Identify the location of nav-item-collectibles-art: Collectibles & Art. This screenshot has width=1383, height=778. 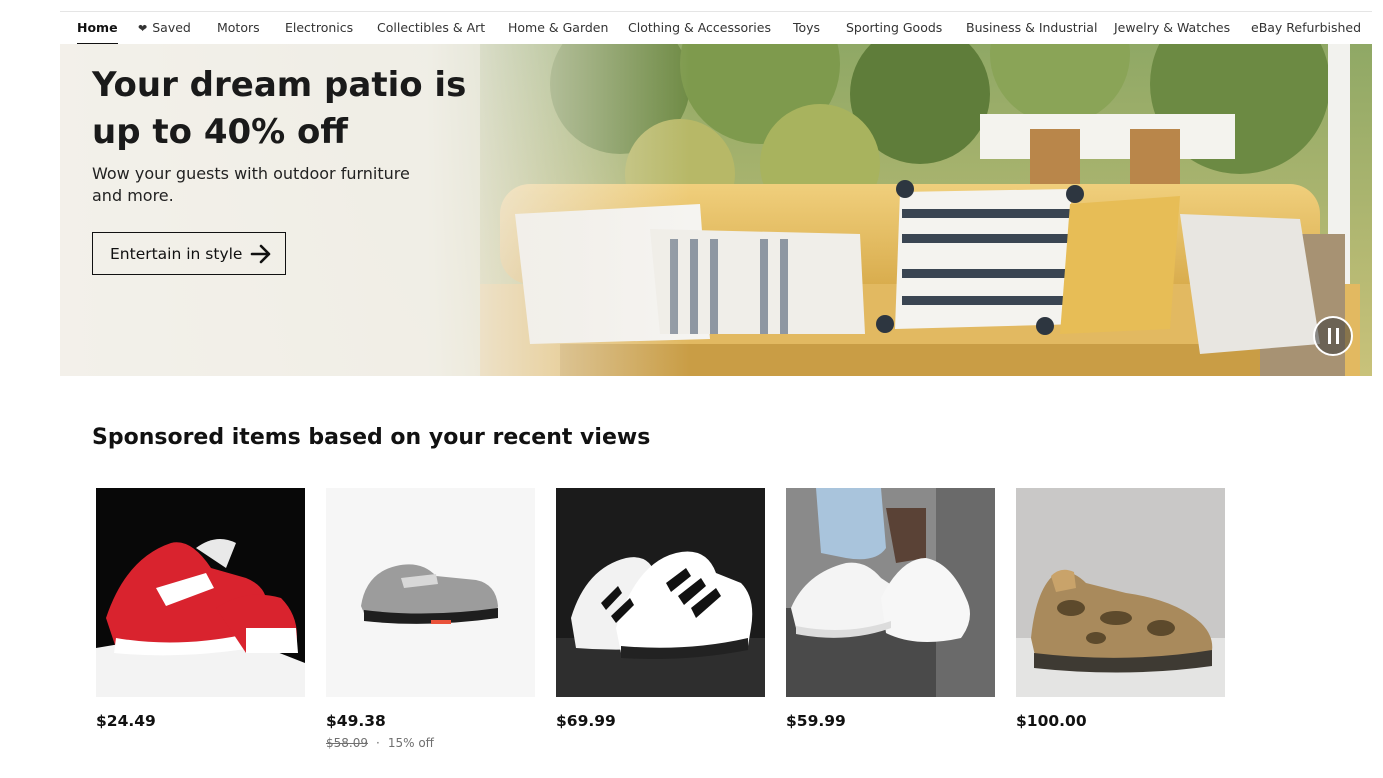
(431, 28).